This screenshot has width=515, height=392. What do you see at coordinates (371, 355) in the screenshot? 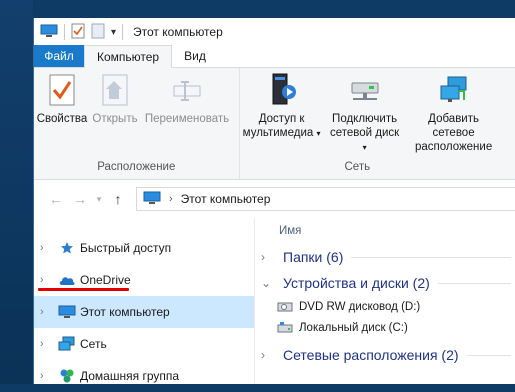
I see `group-title: Сетевые расположения (2)` at bounding box center [371, 355].